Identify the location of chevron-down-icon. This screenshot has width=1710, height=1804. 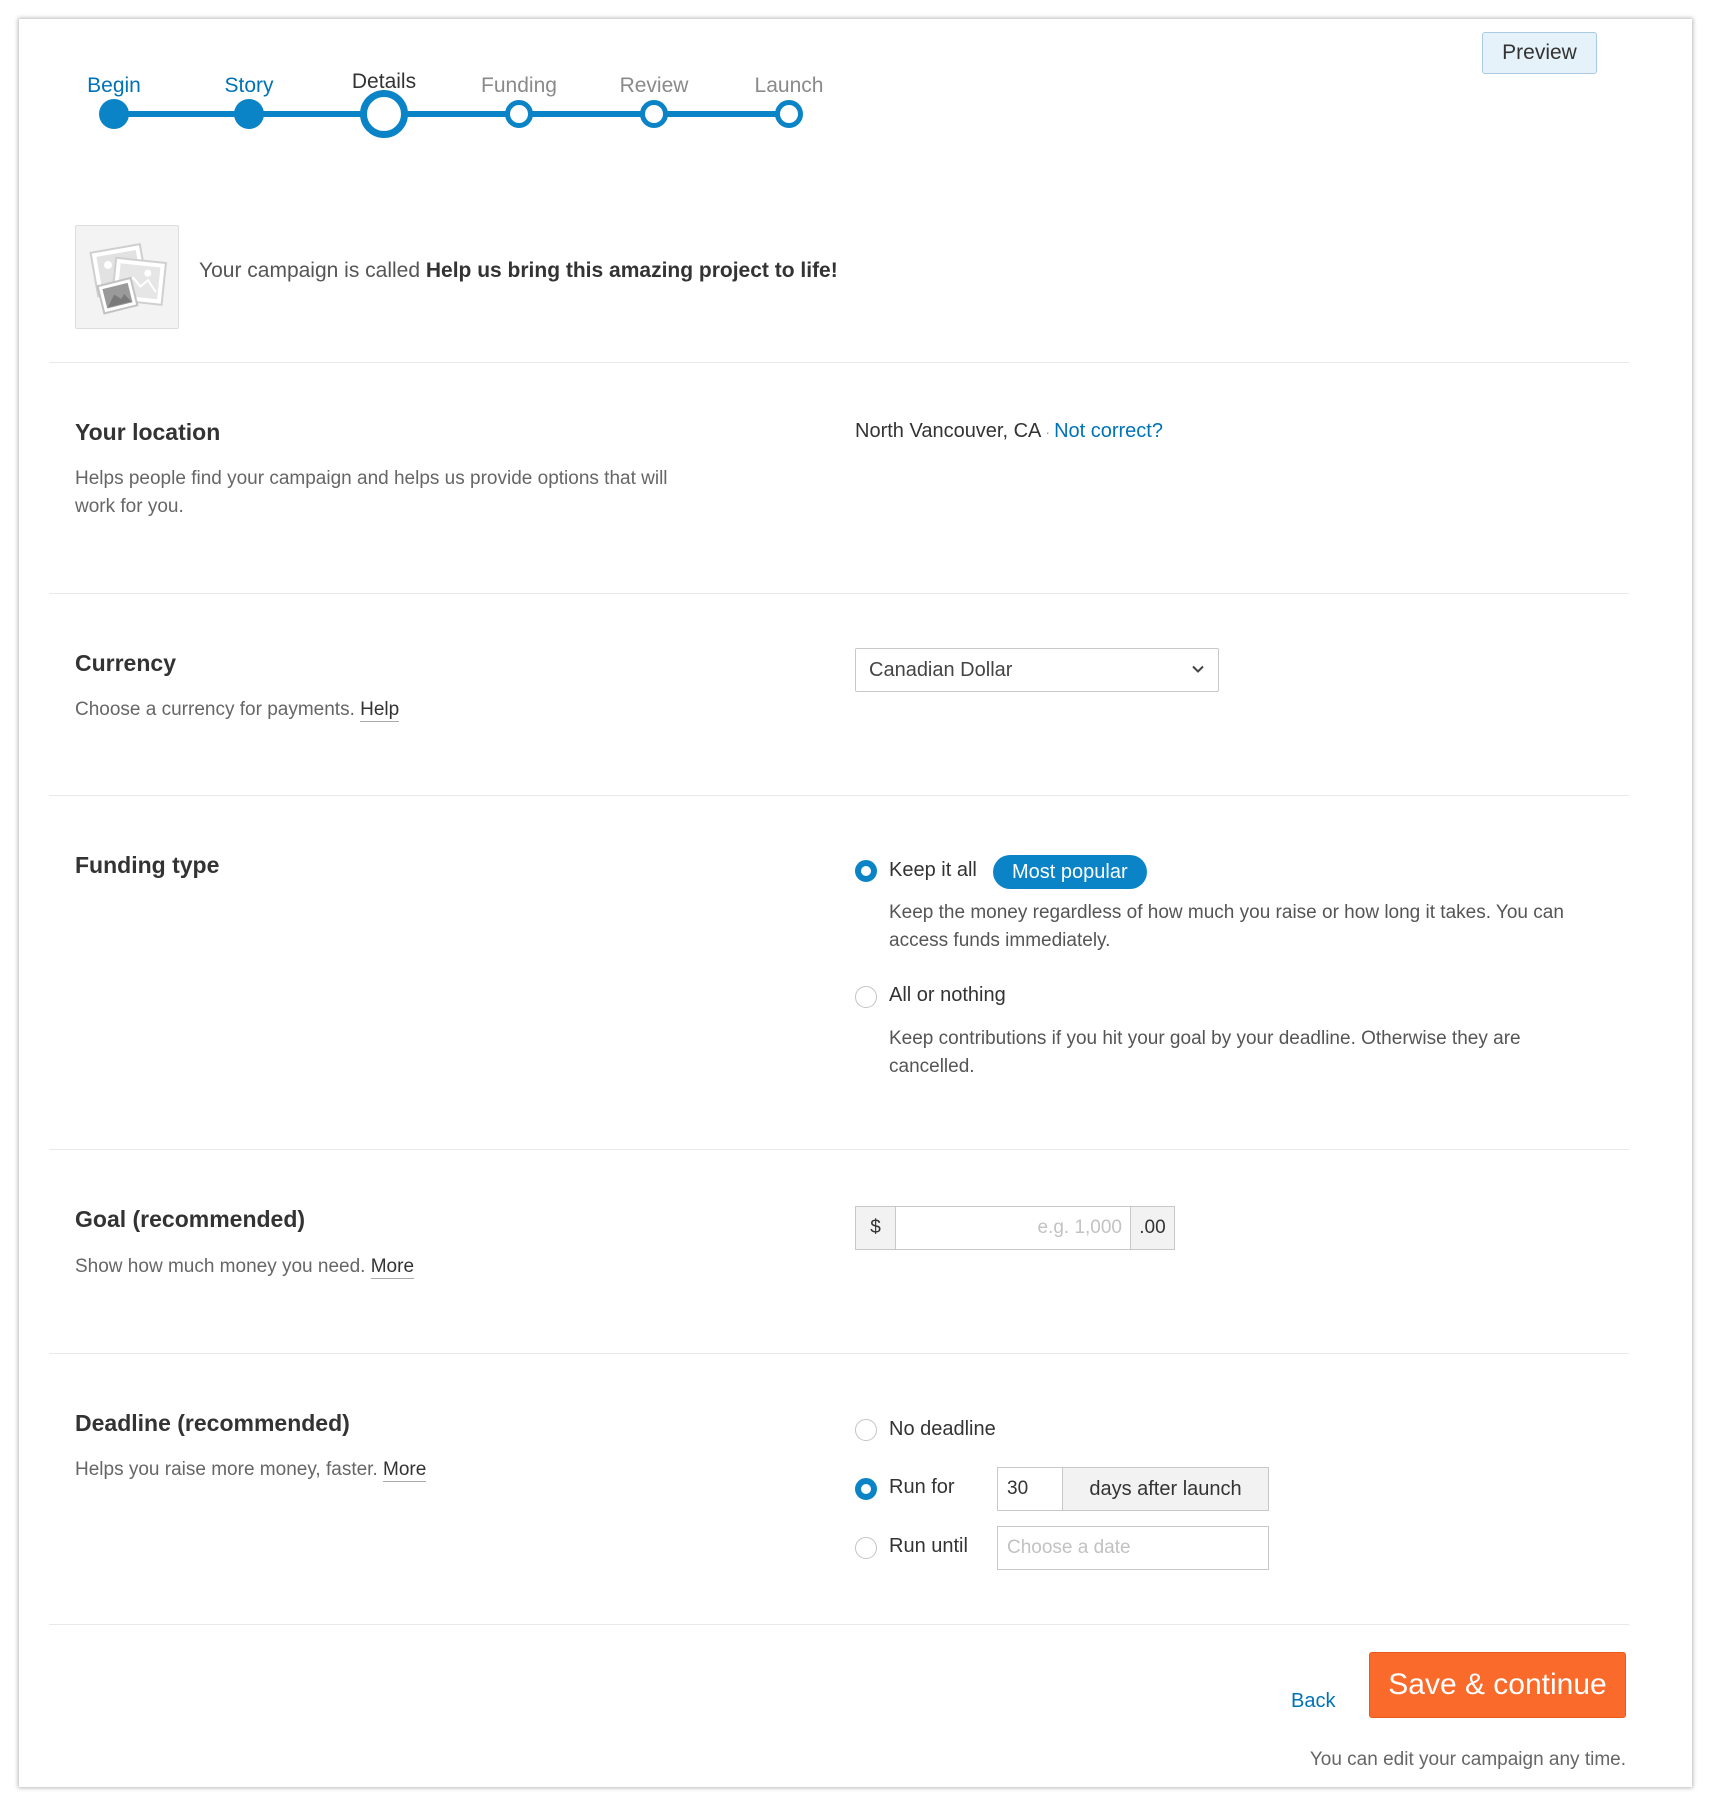
(1198, 669).